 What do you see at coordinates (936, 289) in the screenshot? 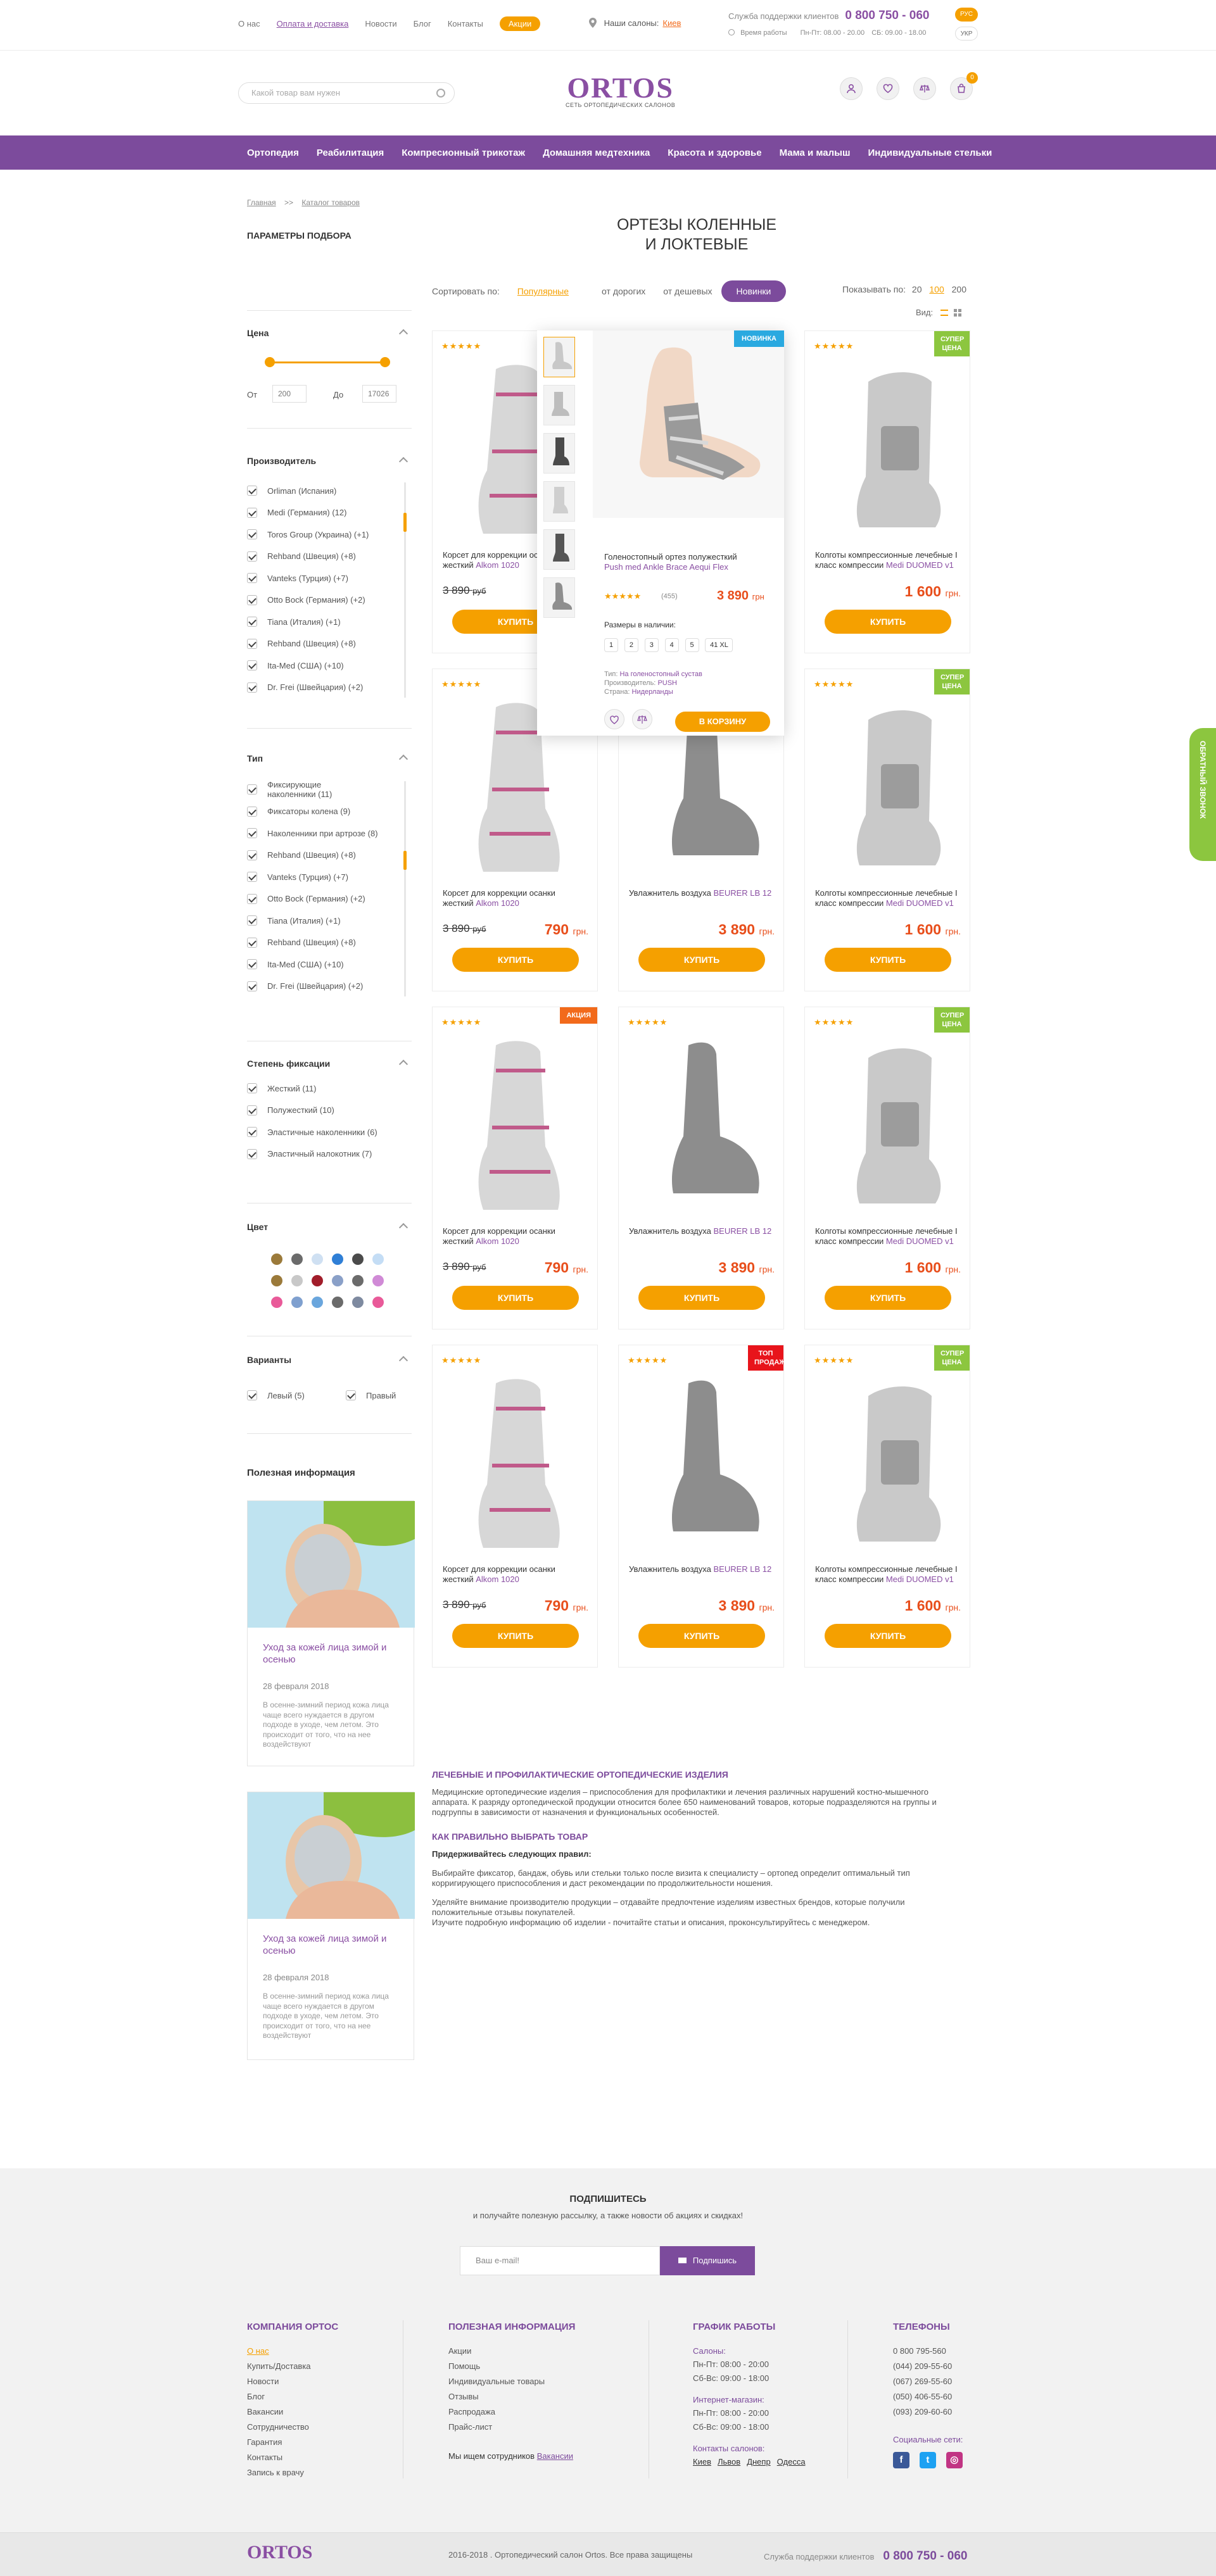
I see `per-page-100: 100` at bounding box center [936, 289].